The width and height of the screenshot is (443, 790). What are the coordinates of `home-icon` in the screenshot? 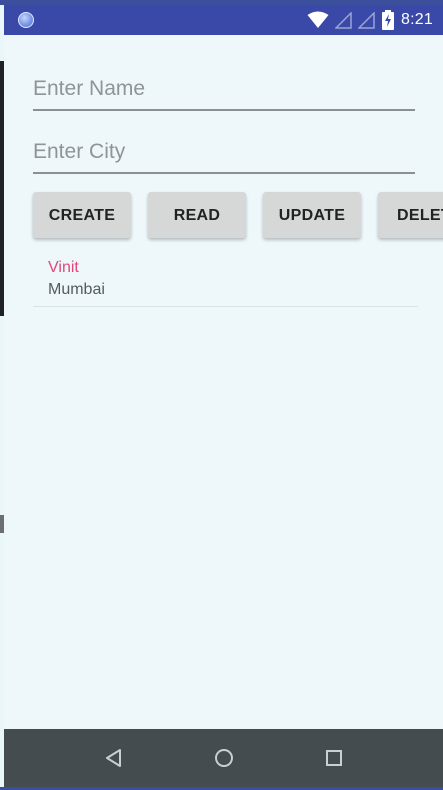 It's located at (224, 758).